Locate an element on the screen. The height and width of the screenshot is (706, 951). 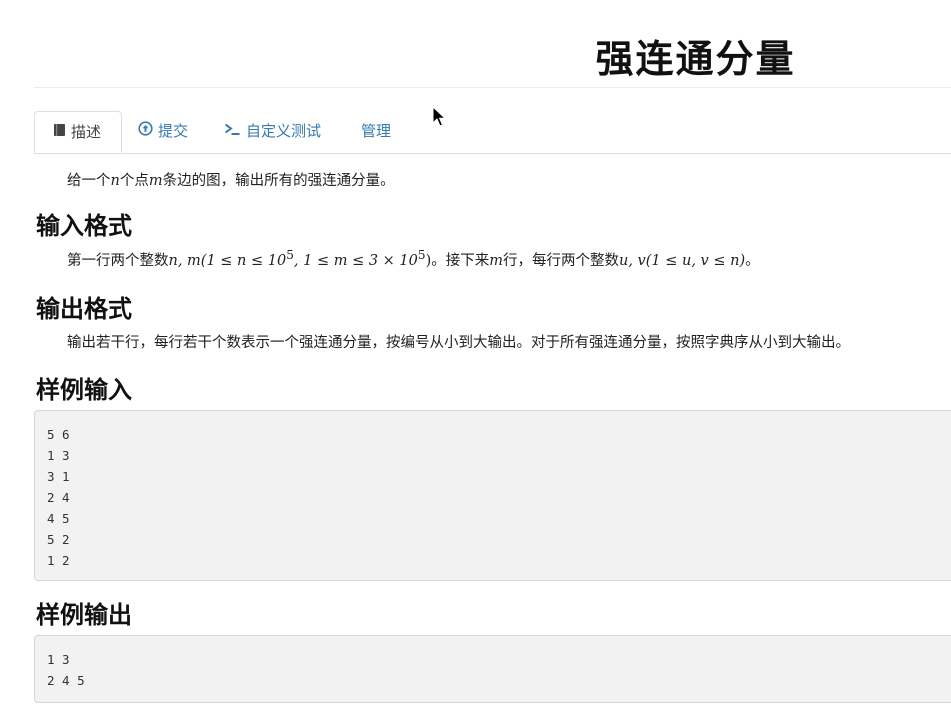
mouse-cursor-icon is located at coordinates (439, 116).